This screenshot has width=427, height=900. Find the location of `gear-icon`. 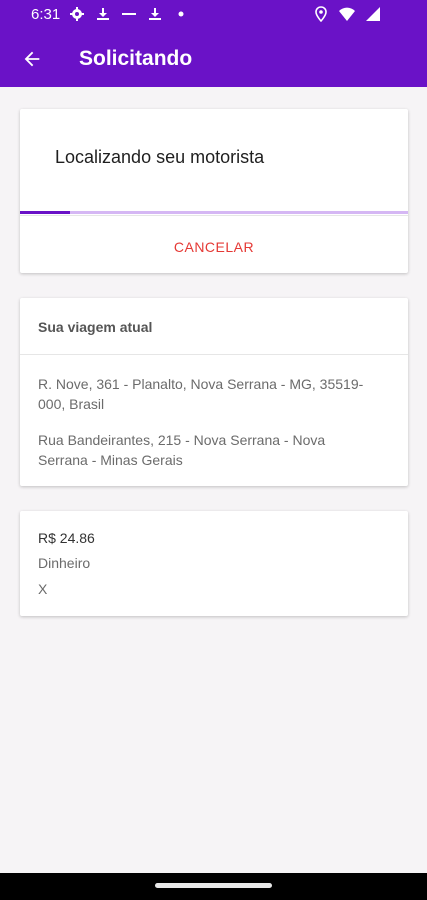

gear-icon is located at coordinates (77, 14).